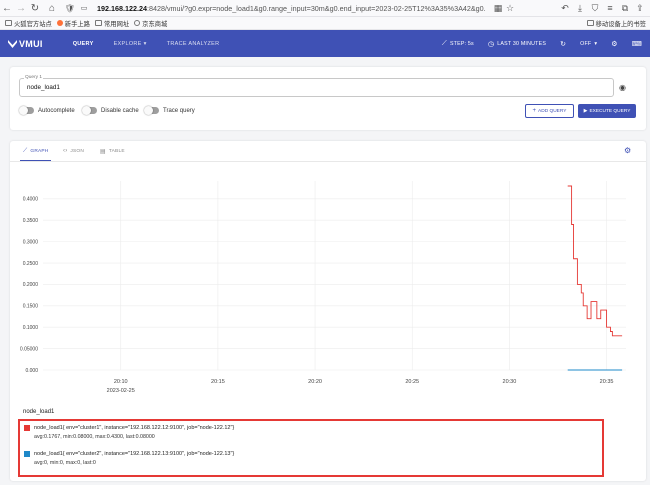  I want to click on bookmark-item: 京东商城, so click(150, 23).